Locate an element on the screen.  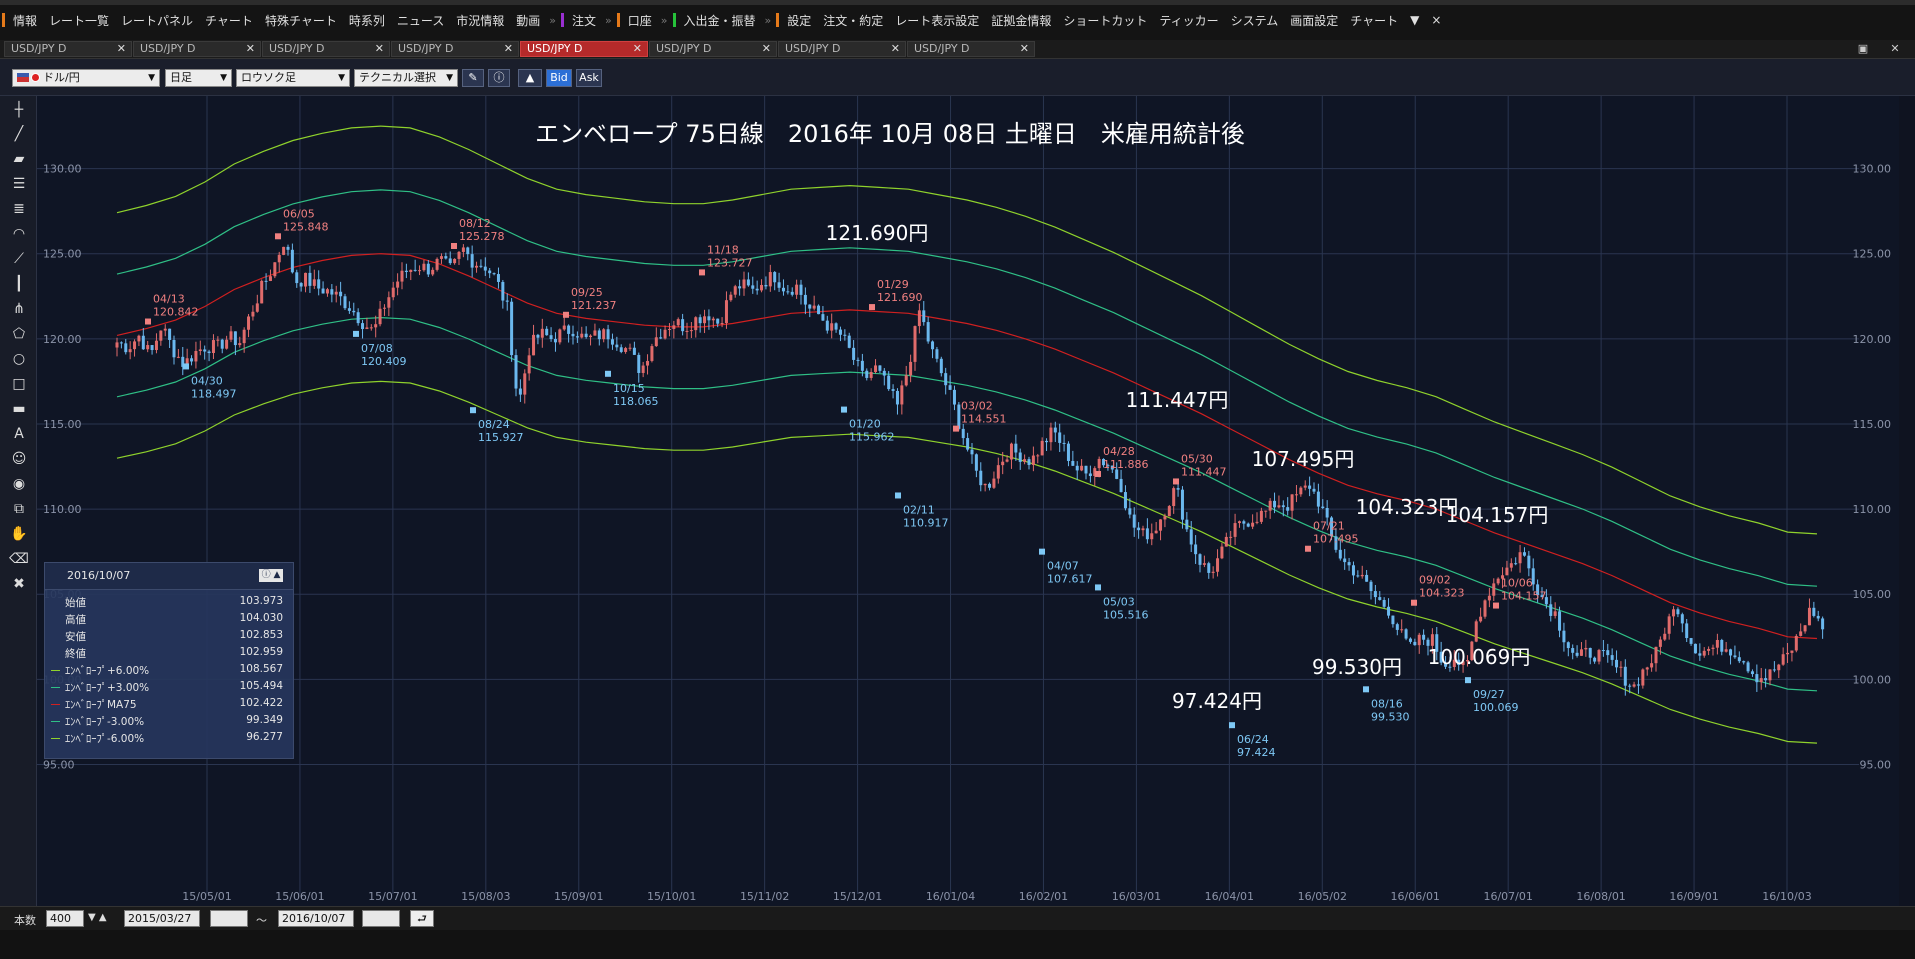
price-callout: 121.690円 is located at coordinates (877, 233).